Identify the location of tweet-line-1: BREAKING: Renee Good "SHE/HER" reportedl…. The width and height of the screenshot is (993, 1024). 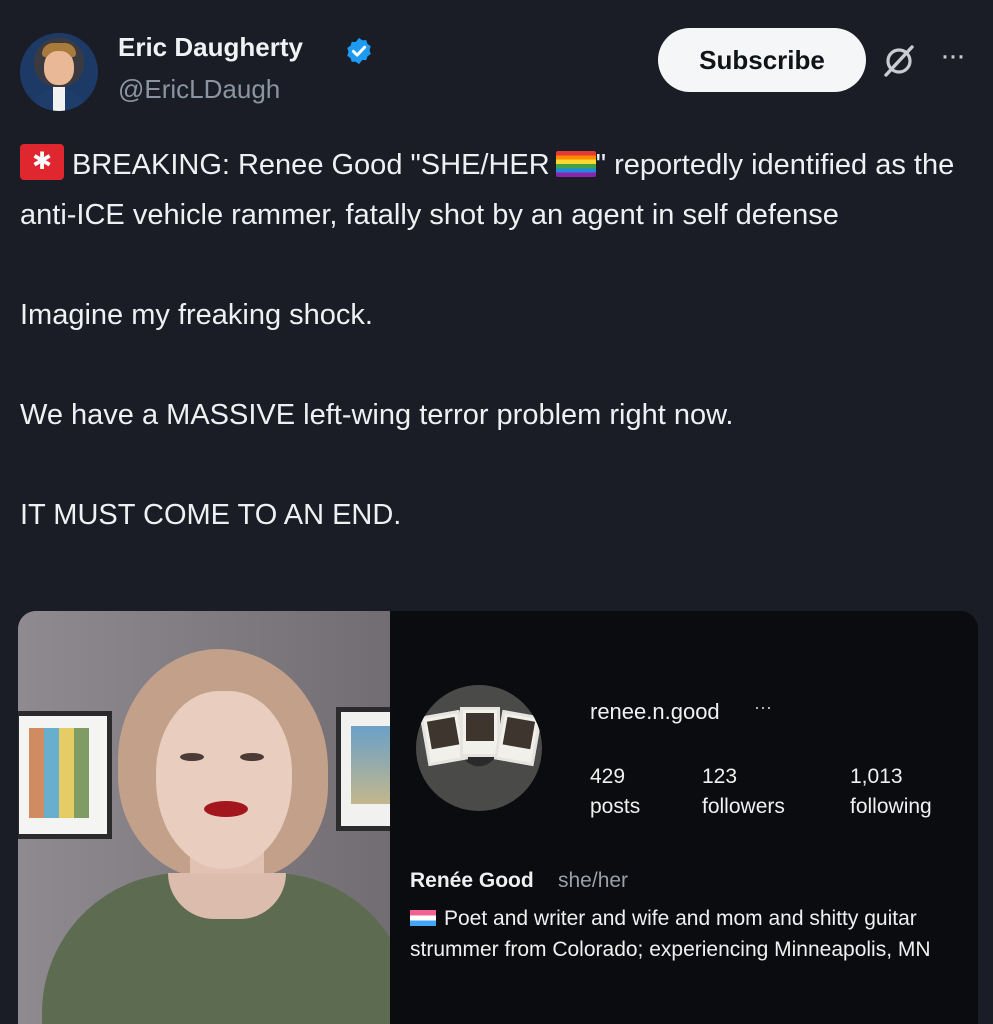
(495, 190).